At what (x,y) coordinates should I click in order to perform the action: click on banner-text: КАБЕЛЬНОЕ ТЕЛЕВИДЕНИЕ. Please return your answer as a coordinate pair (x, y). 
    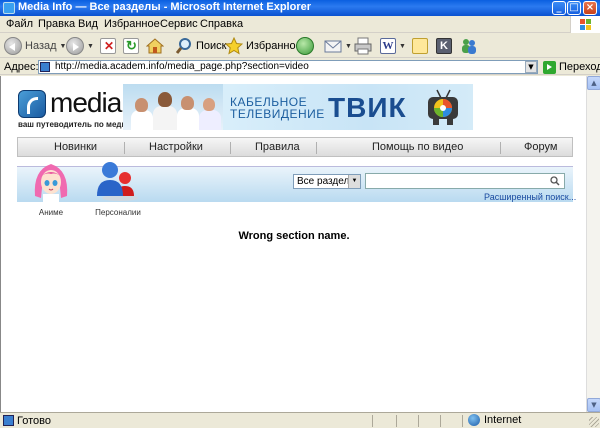
    Looking at the image, I should click on (277, 108).